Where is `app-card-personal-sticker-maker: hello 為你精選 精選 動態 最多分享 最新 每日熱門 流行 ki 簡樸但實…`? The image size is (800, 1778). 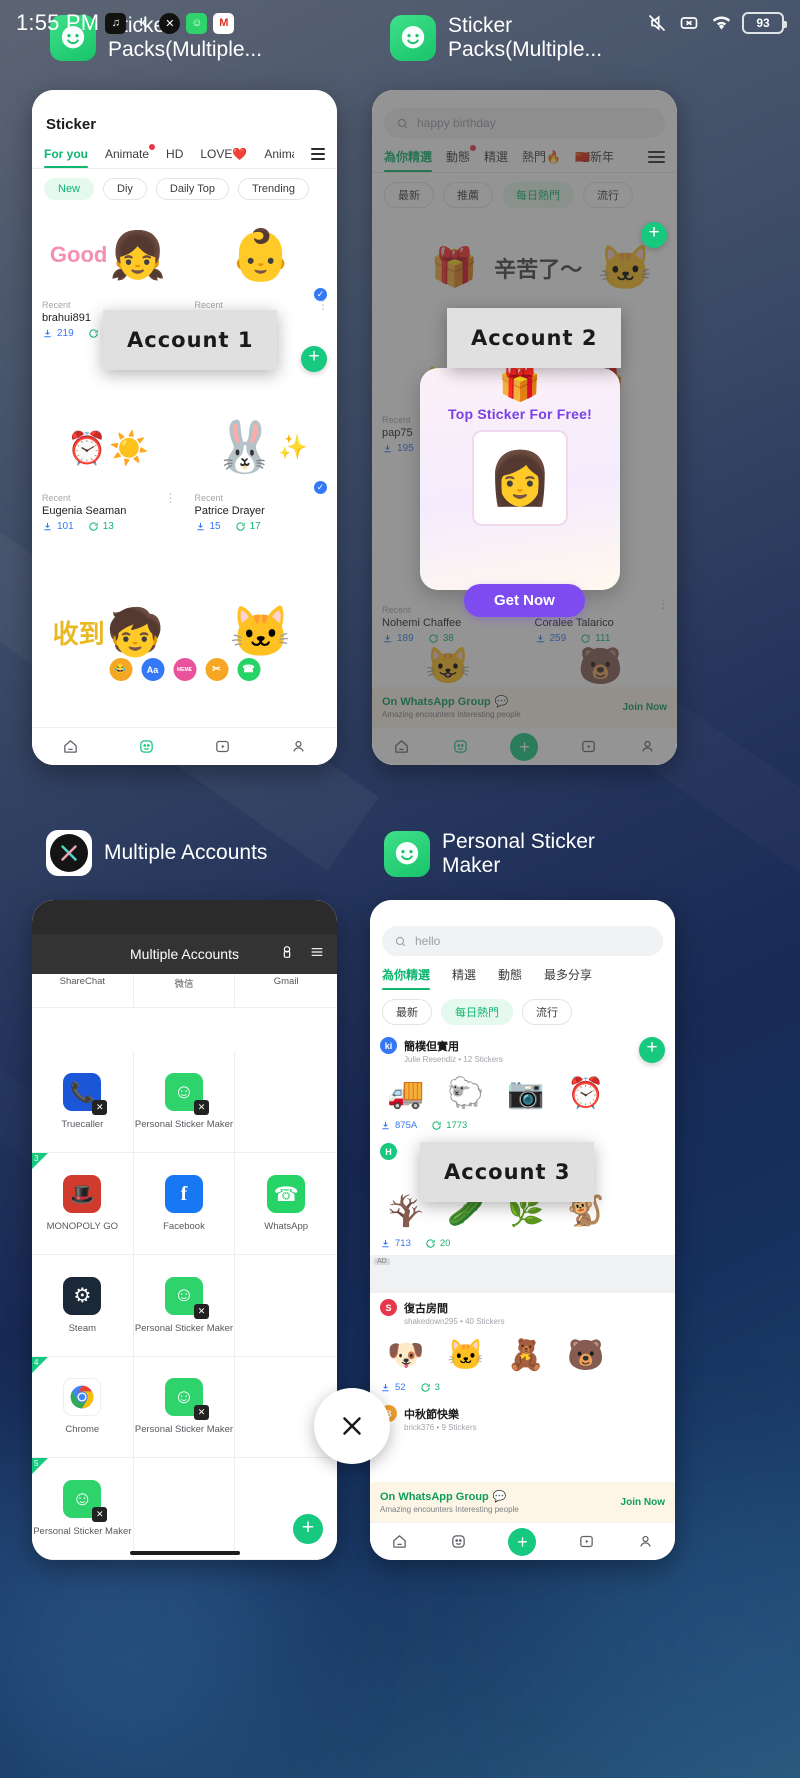
app-card-personal-sticker-maker: hello 為你精選 精選 動態 最多分享 最新 每日熱門 流行 ki 簡樸但實… is located at coordinates (522, 1230).